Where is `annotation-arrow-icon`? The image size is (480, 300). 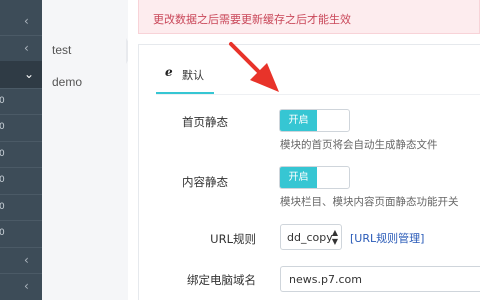
annotation-arrow-icon is located at coordinates (254, 67).